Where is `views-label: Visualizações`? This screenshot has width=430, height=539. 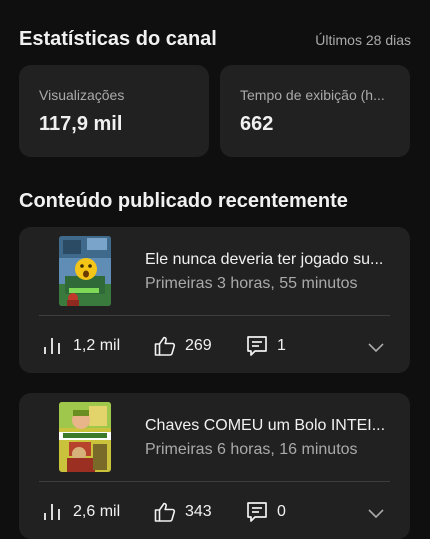 views-label: Visualizações is located at coordinates (82, 95).